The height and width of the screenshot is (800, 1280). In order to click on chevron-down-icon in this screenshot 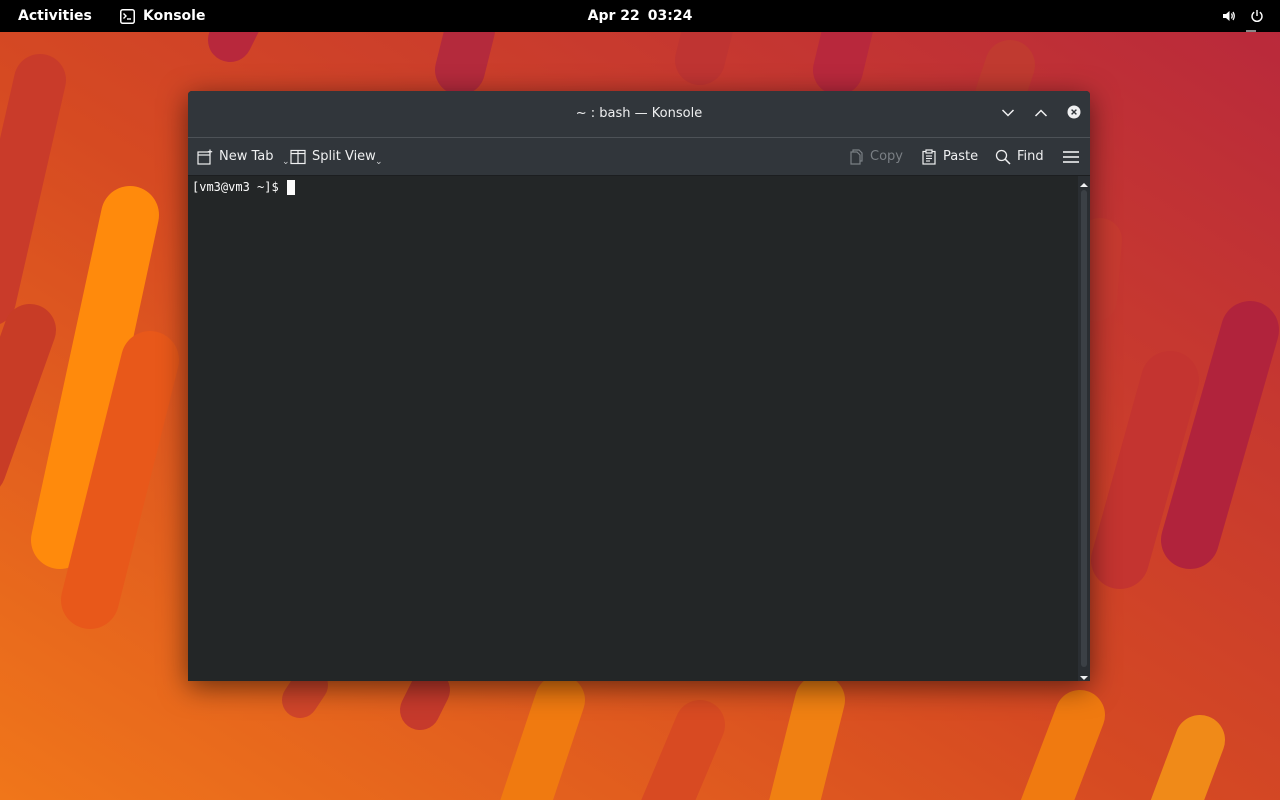, I will do `click(1008, 114)`.